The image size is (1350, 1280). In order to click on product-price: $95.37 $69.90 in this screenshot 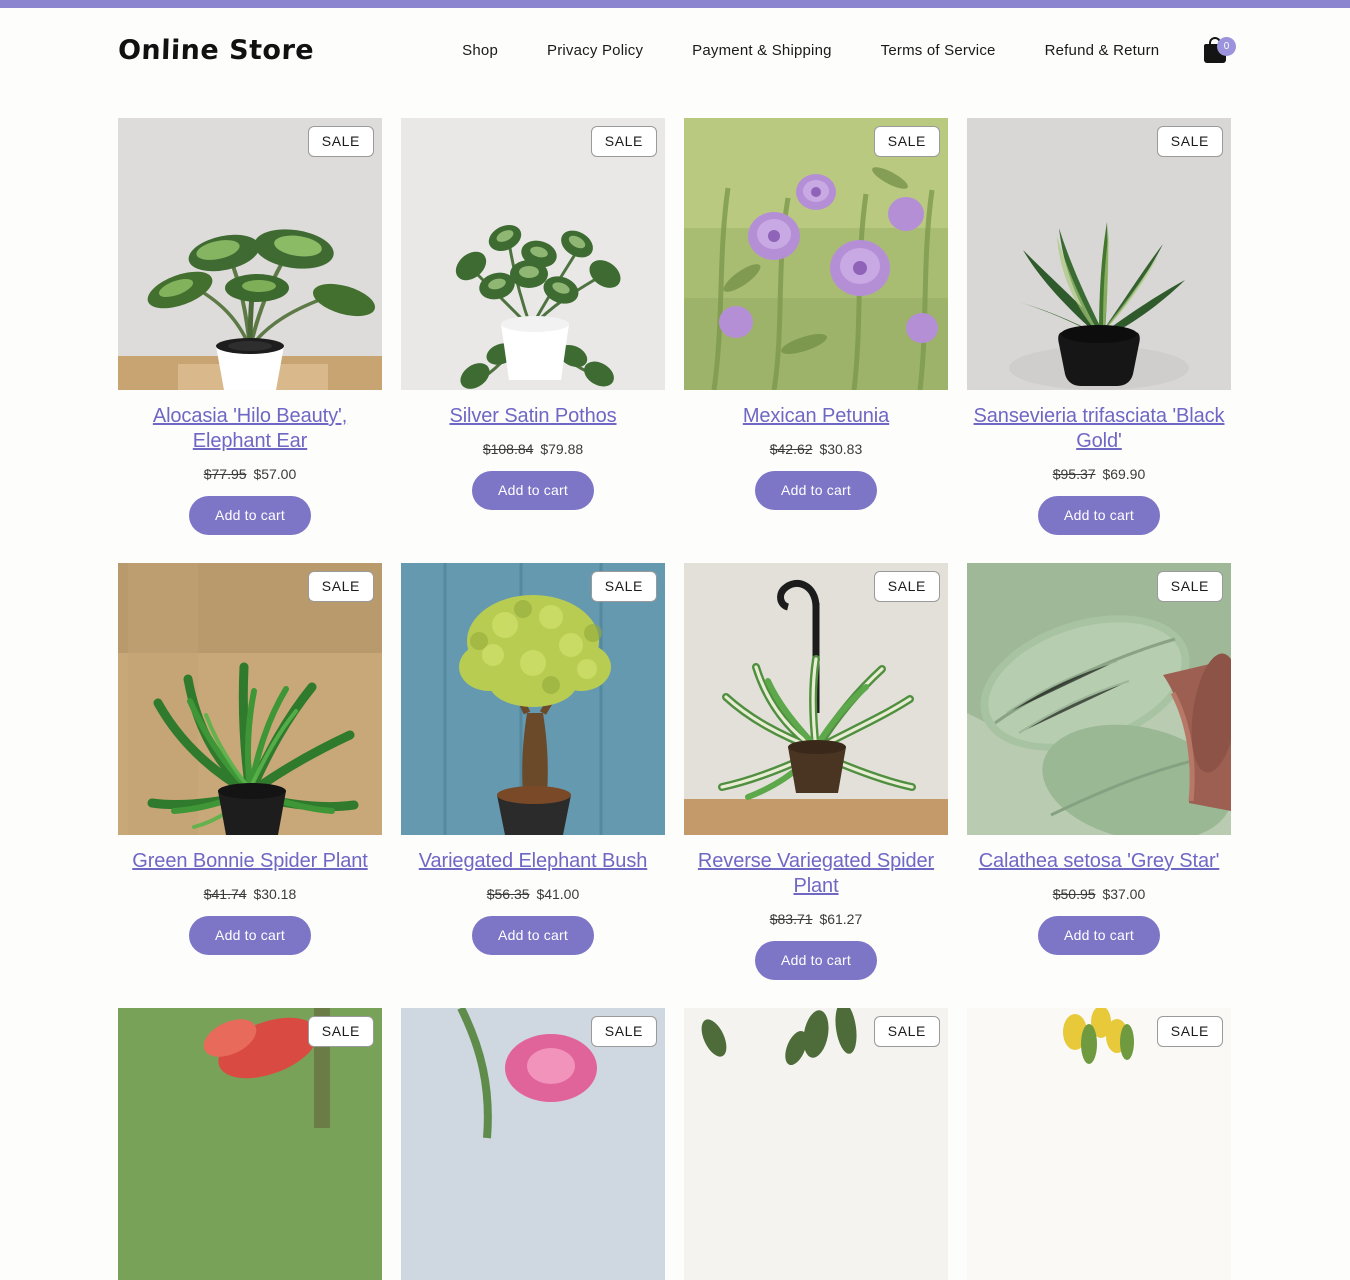, I will do `click(1099, 474)`.